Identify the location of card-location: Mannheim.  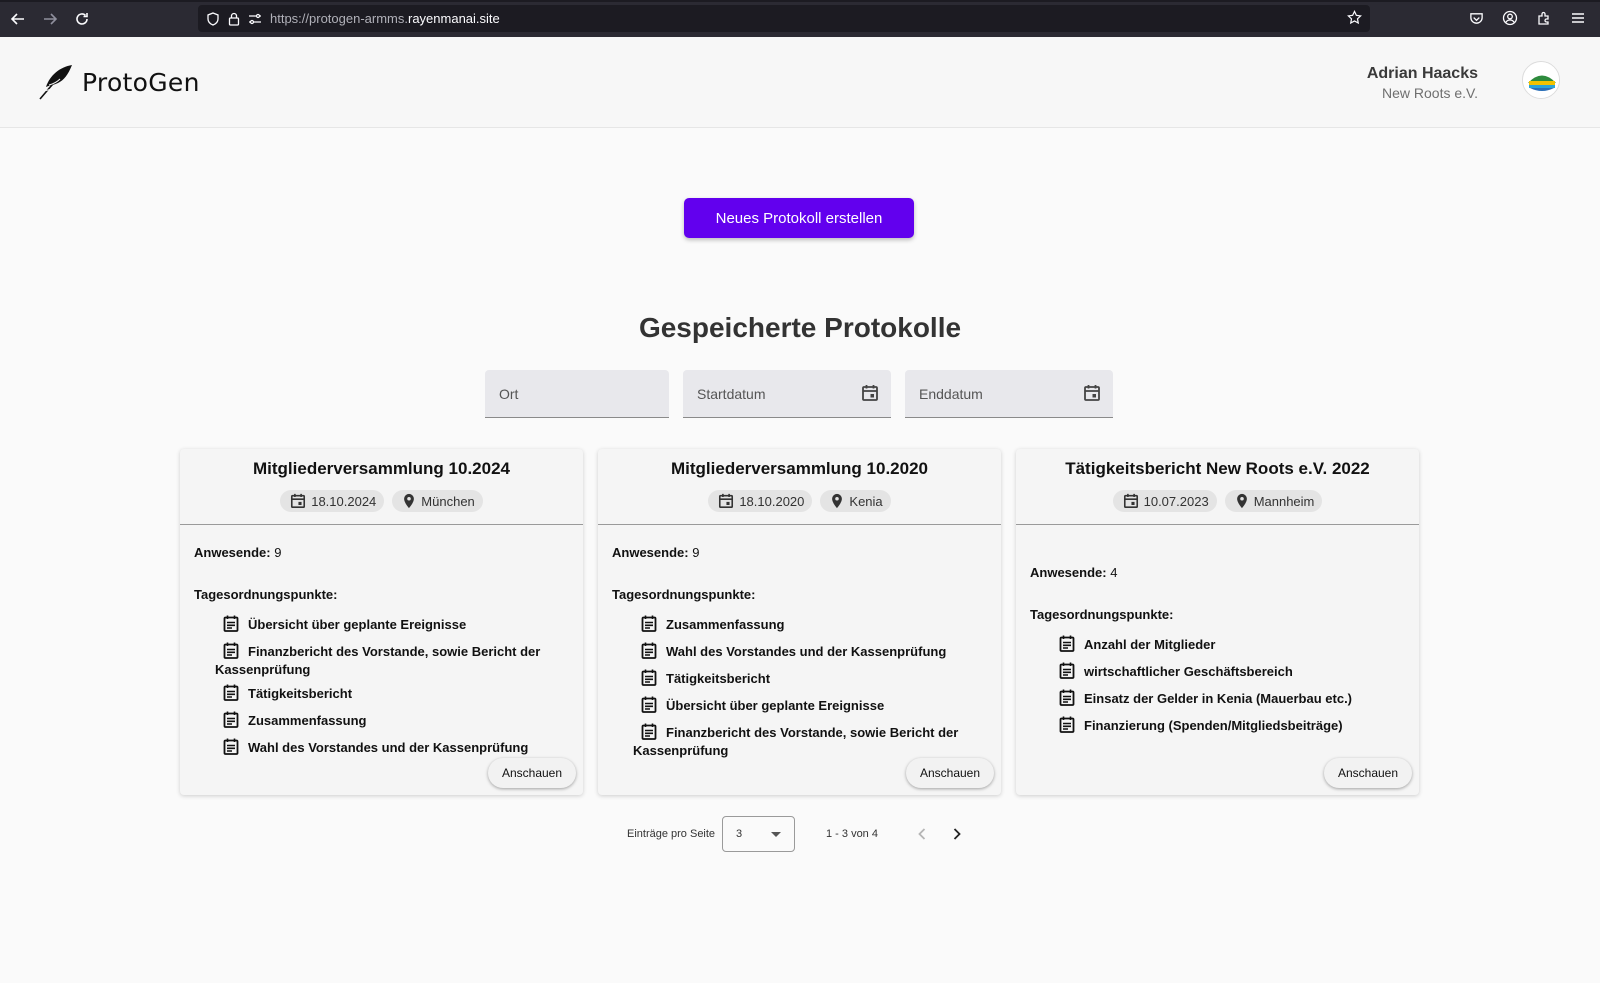
(1284, 501).